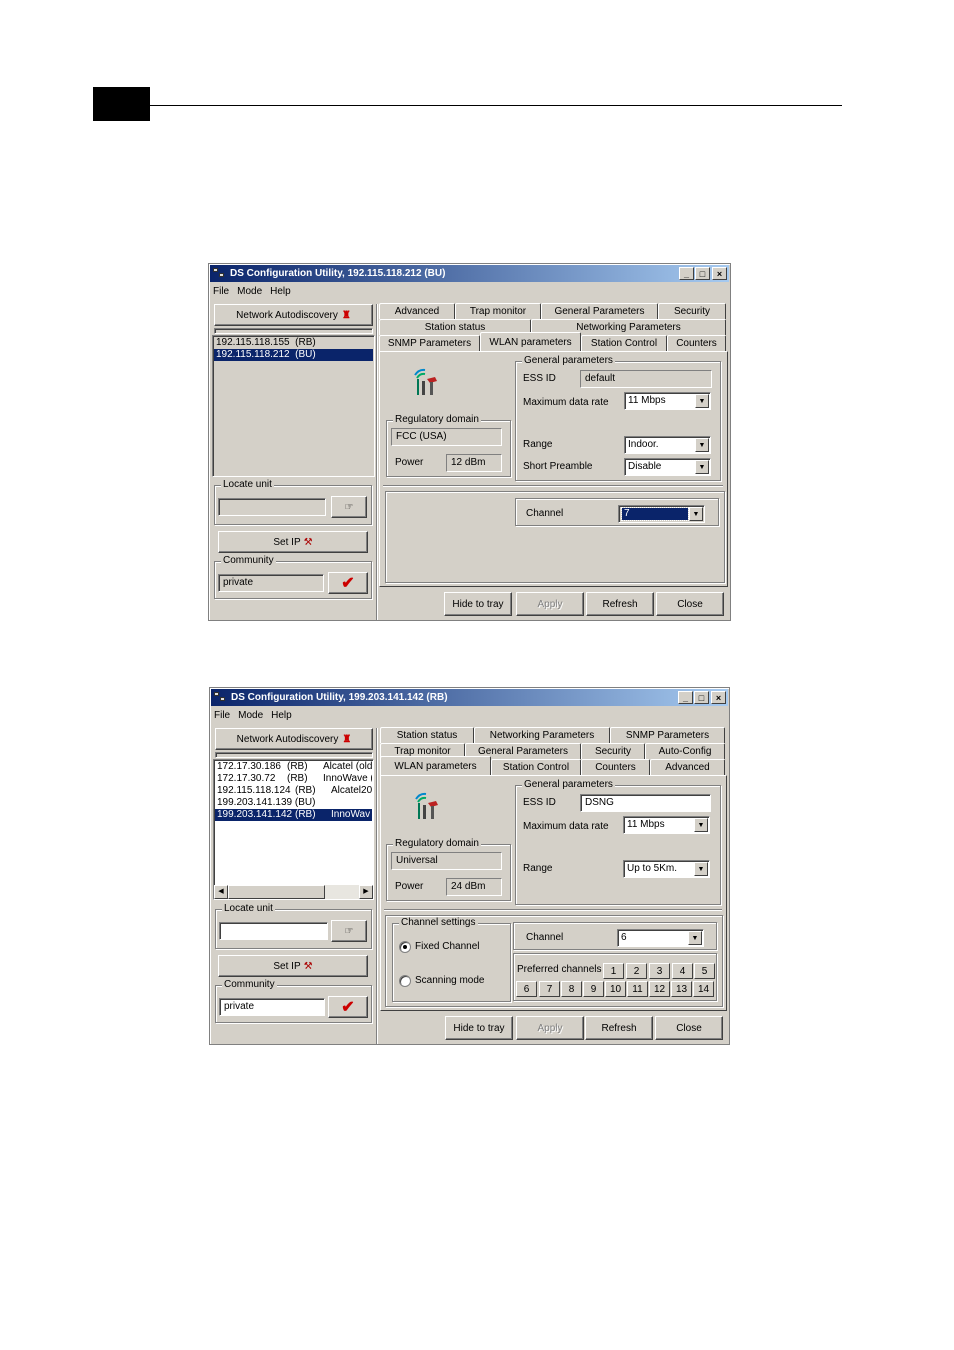  What do you see at coordinates (450, 981) in the screenshot?
I see `scanning-mode-label: Scanning mode` at bounding box center [450, 981].